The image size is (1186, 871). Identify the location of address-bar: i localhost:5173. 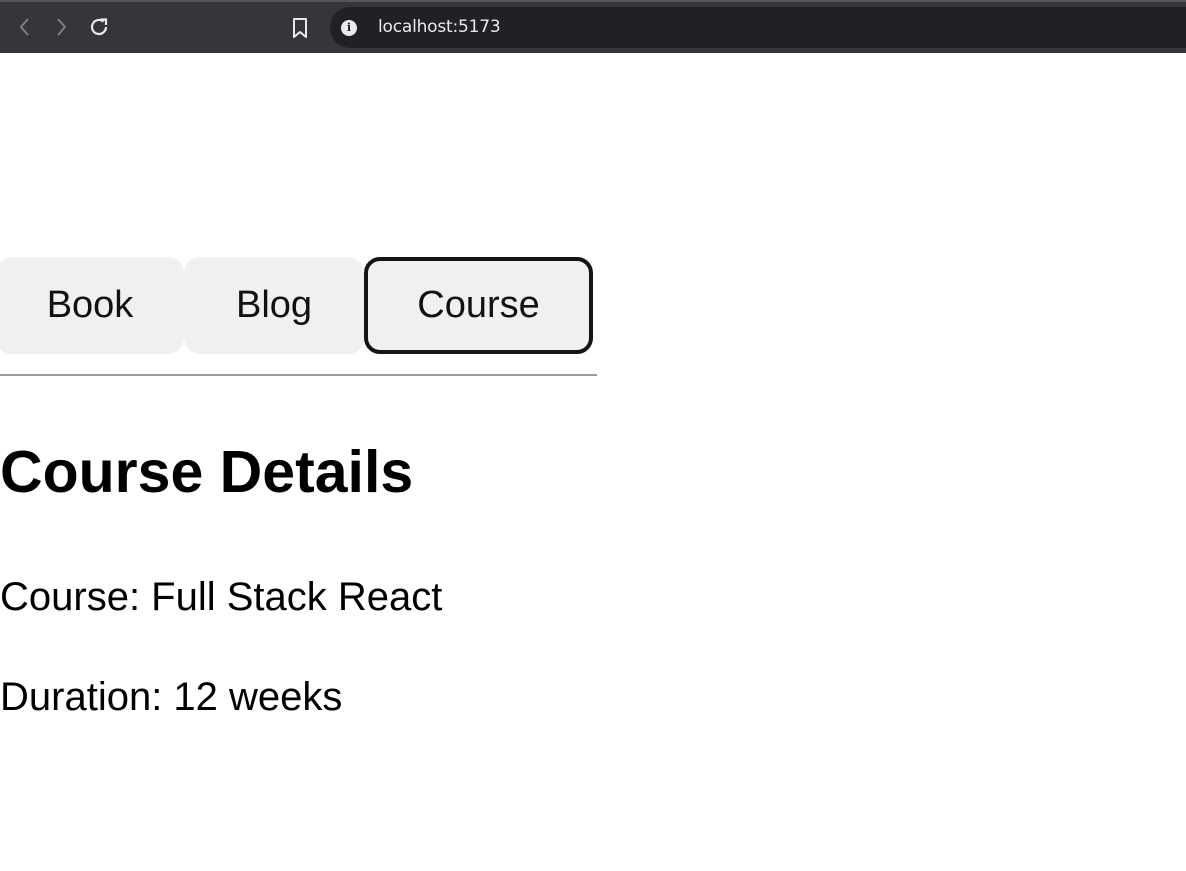
(758, 27).